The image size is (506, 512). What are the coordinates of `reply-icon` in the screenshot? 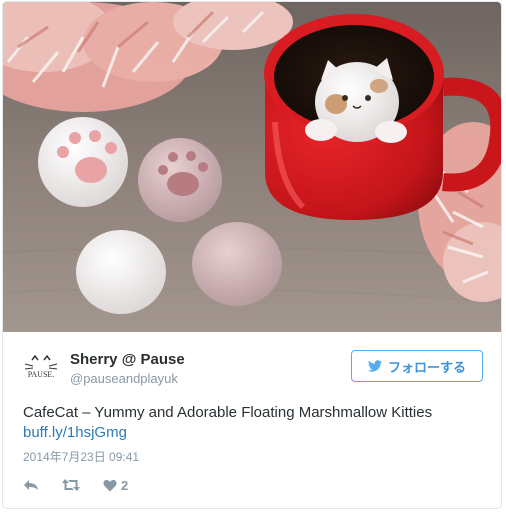 It's located at (31, 485).